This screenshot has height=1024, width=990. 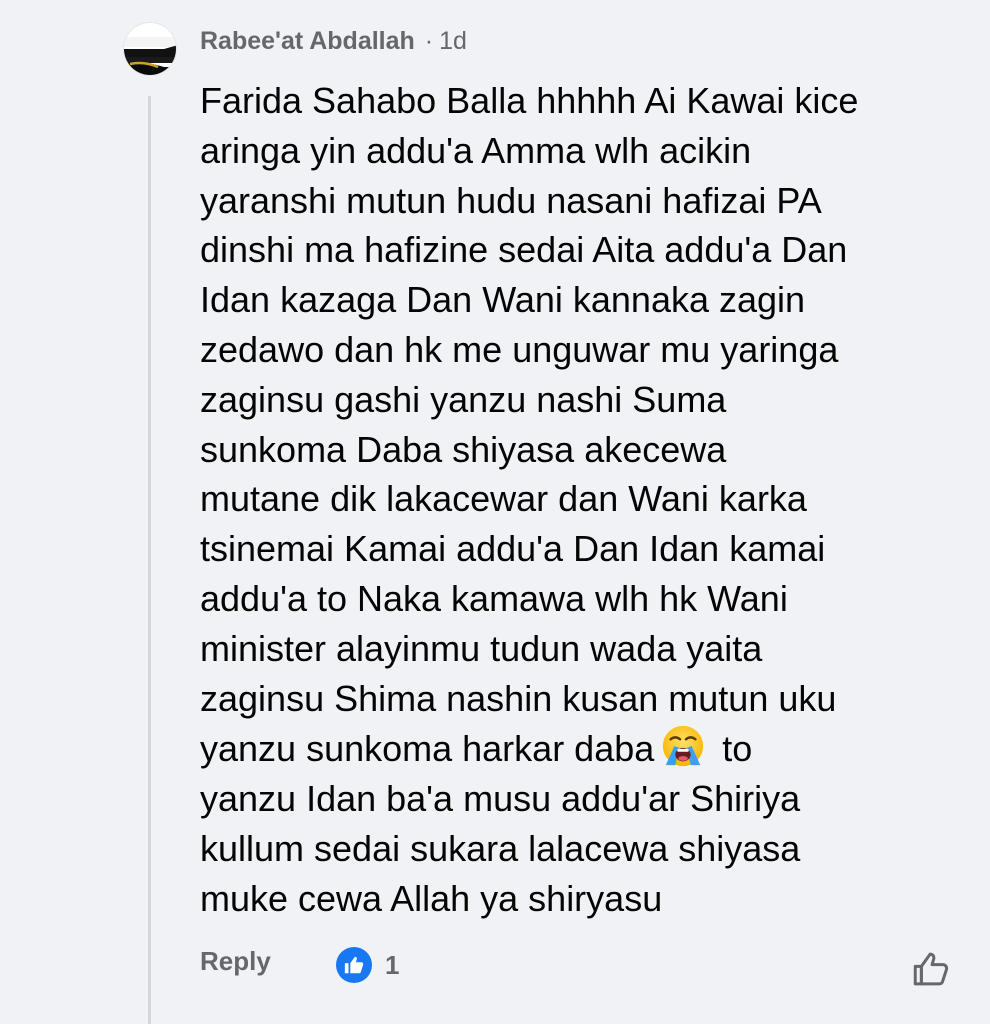 I want to click on loudly-crying-face-icon, so click(x=683, y=746).